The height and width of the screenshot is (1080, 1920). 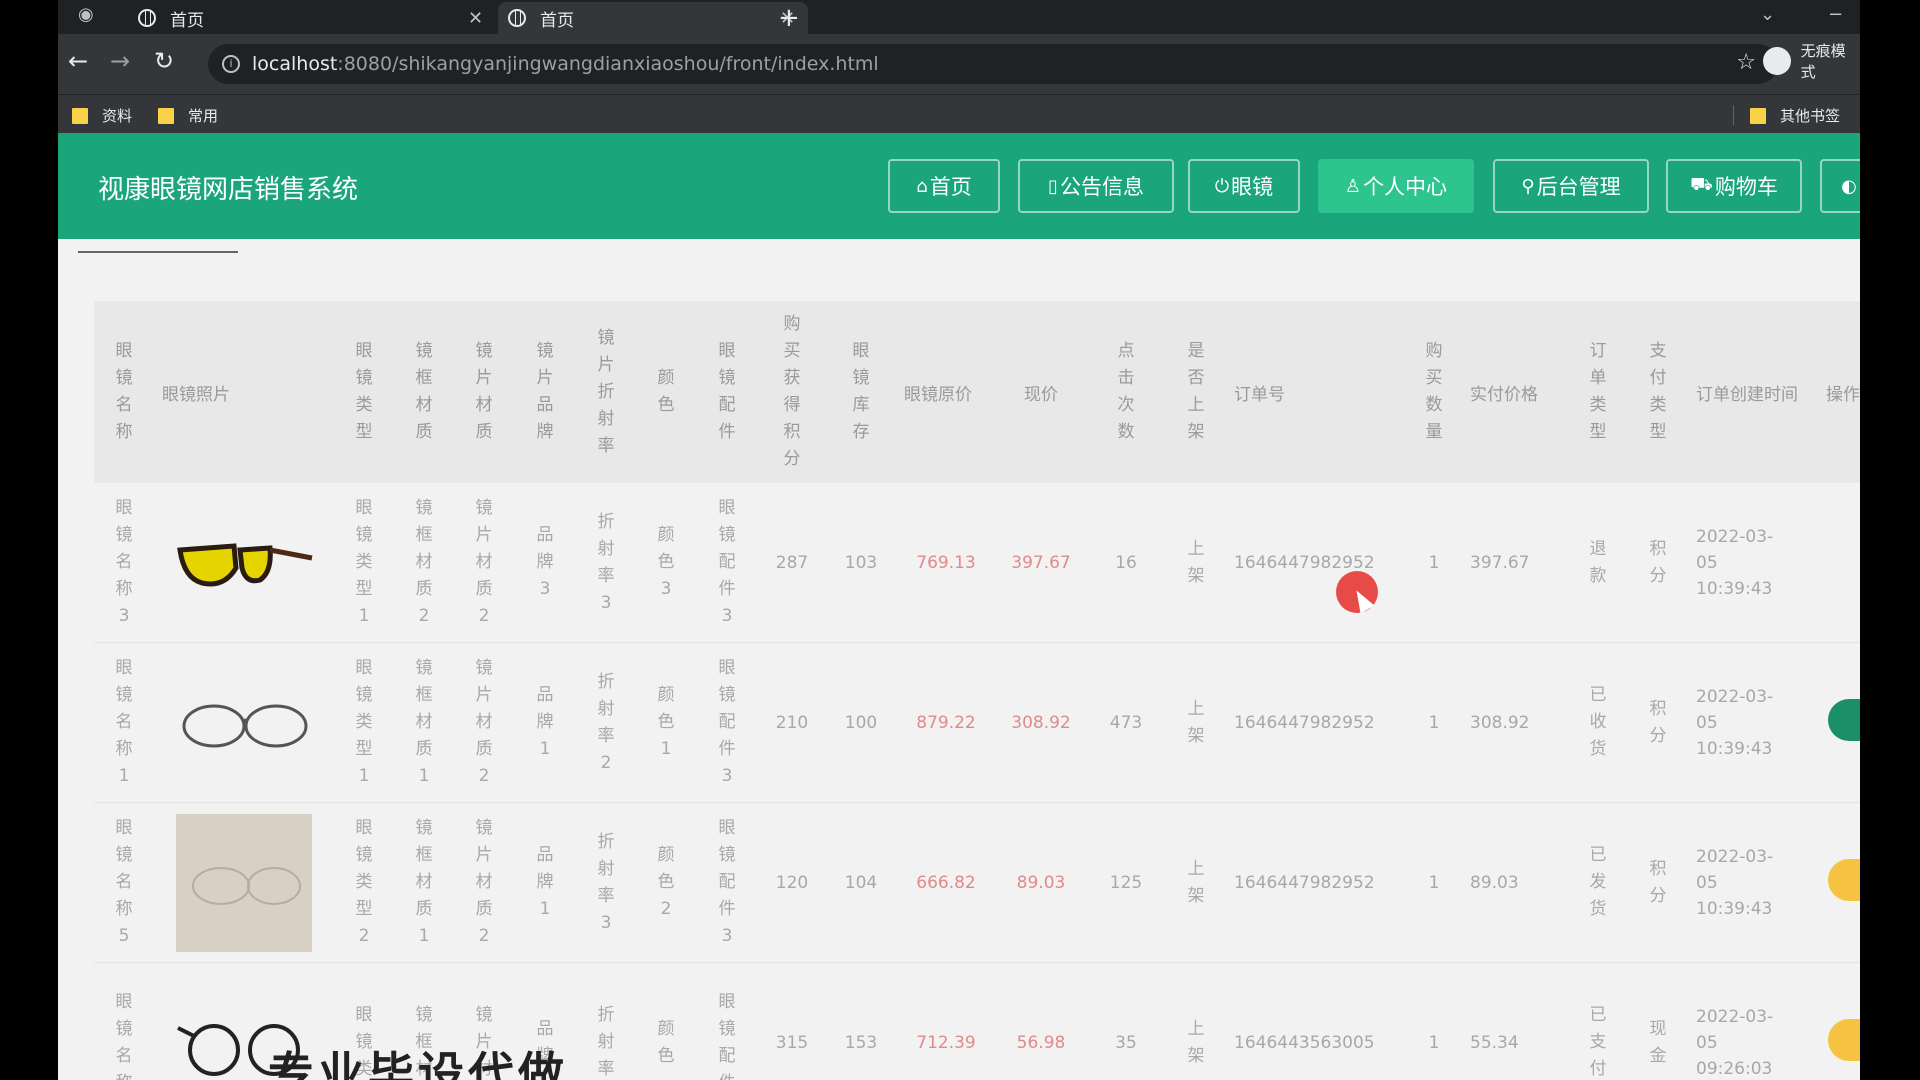 What do you see at coordinates (418, 1063) in the screenshot?
I see `video-caption: 专业毕设代做` at bounding box center [418, 1063].